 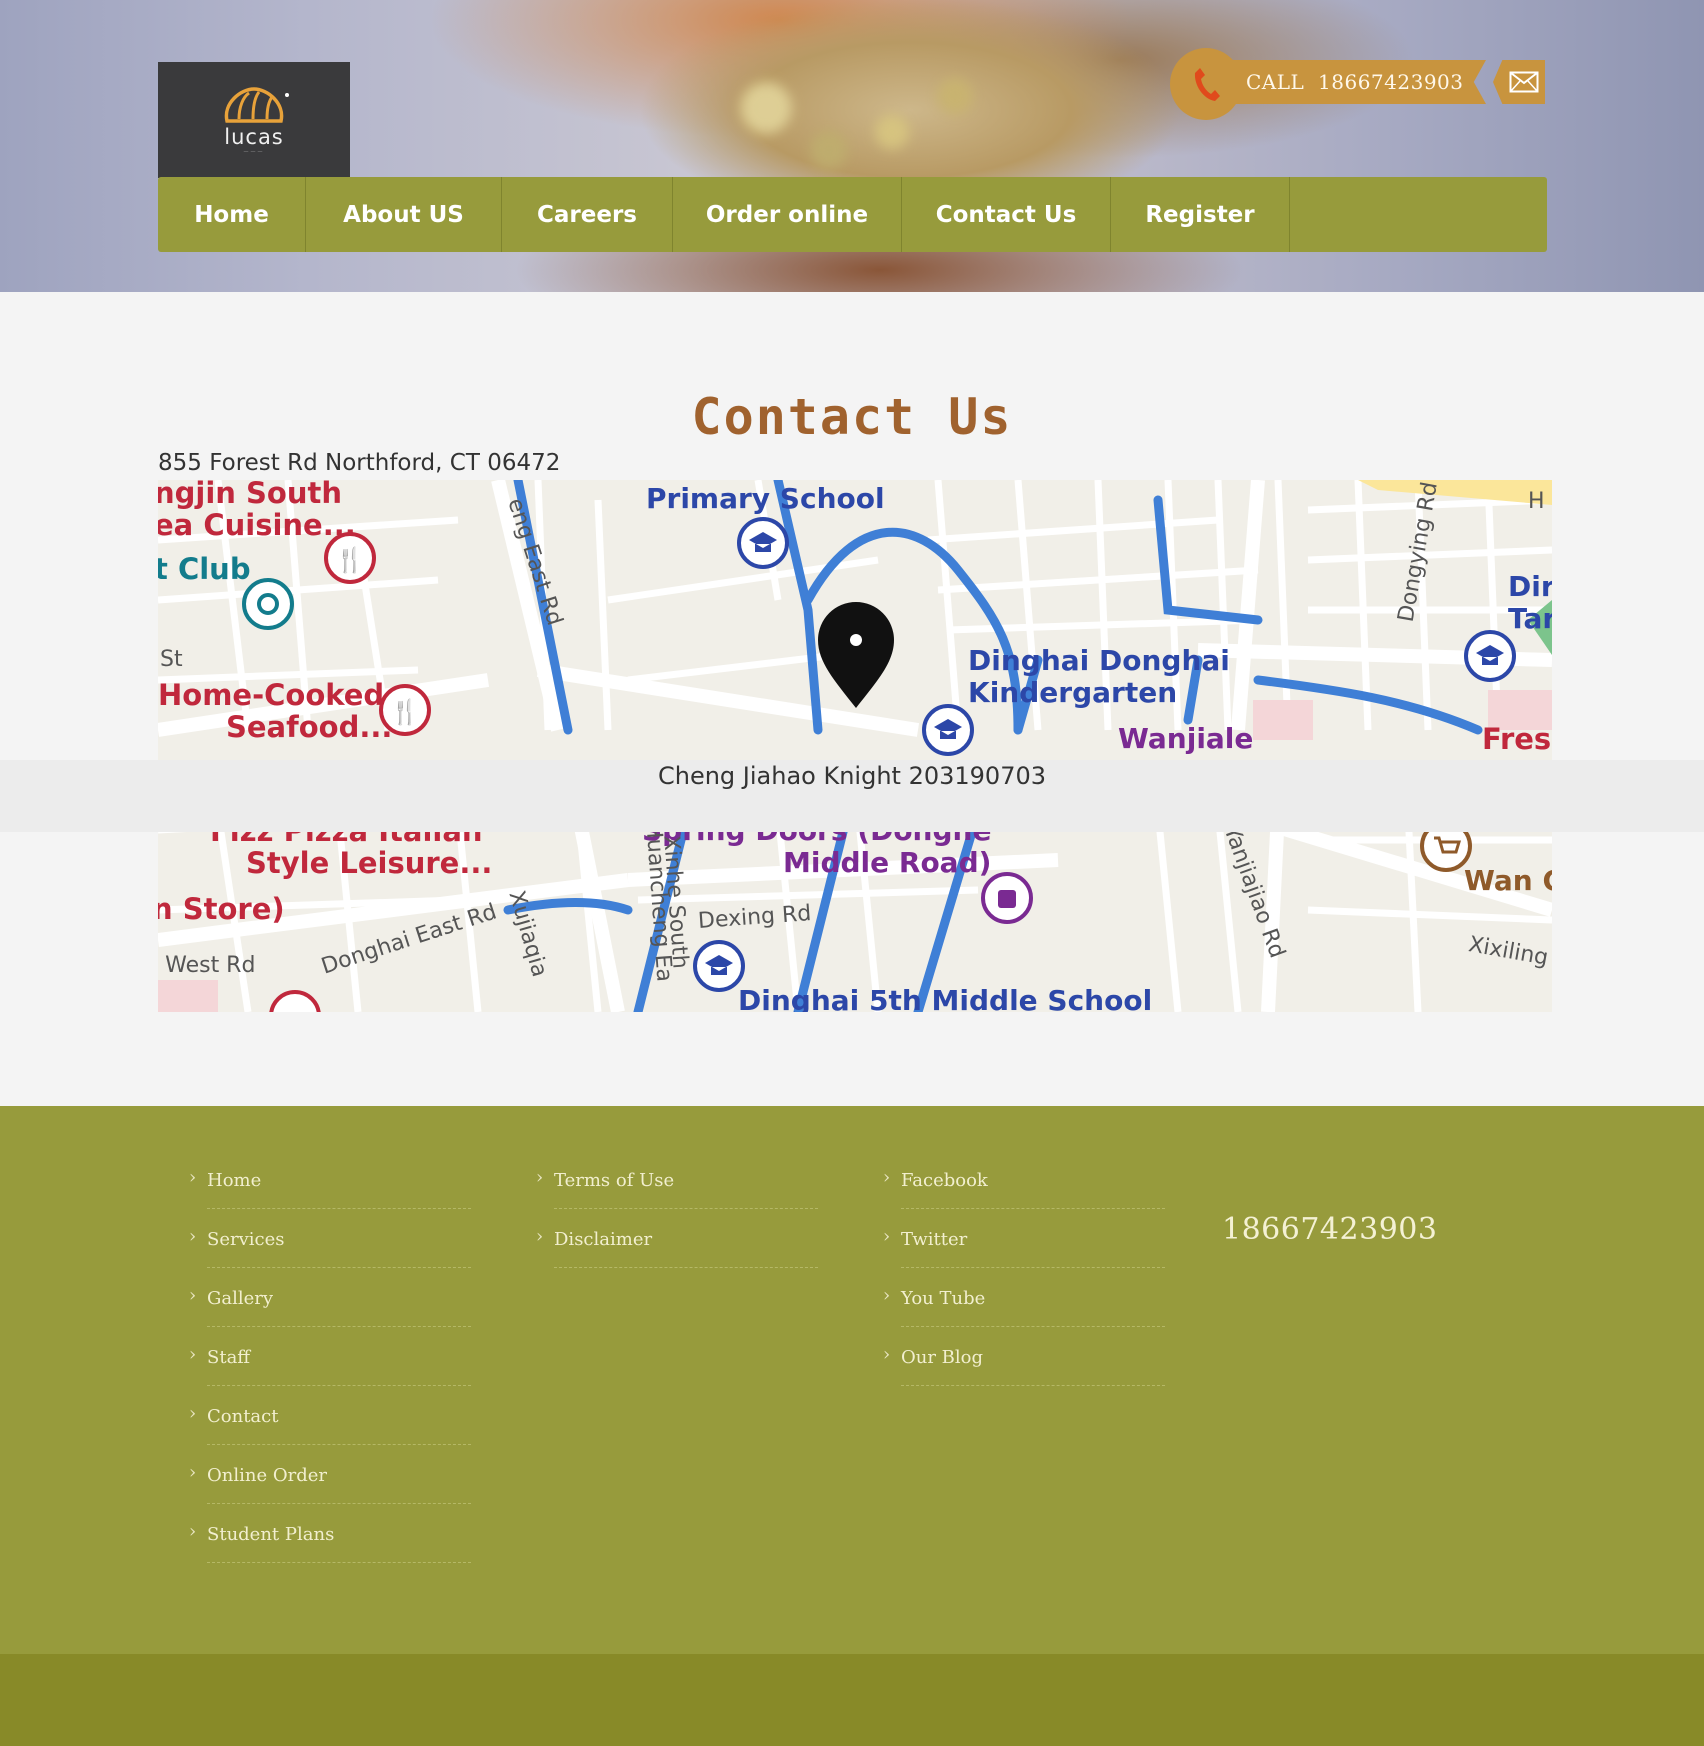 I want to click on nav-home: Home, so click(x=232, y=214).